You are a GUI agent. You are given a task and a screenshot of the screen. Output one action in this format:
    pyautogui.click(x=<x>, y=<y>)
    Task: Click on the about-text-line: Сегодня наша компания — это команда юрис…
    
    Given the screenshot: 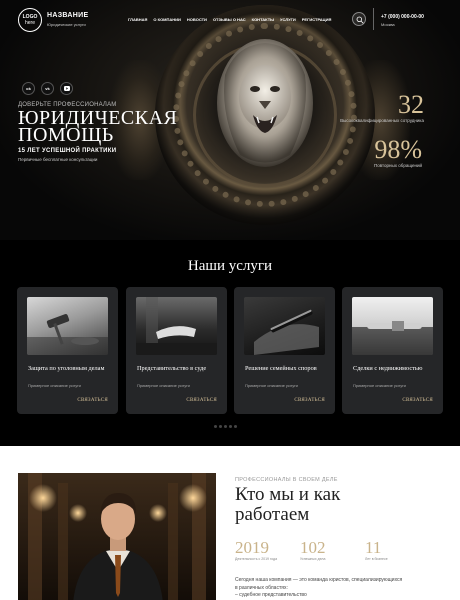 What is the action you would take?
    pyautogui.click(x=319, y=580)
    